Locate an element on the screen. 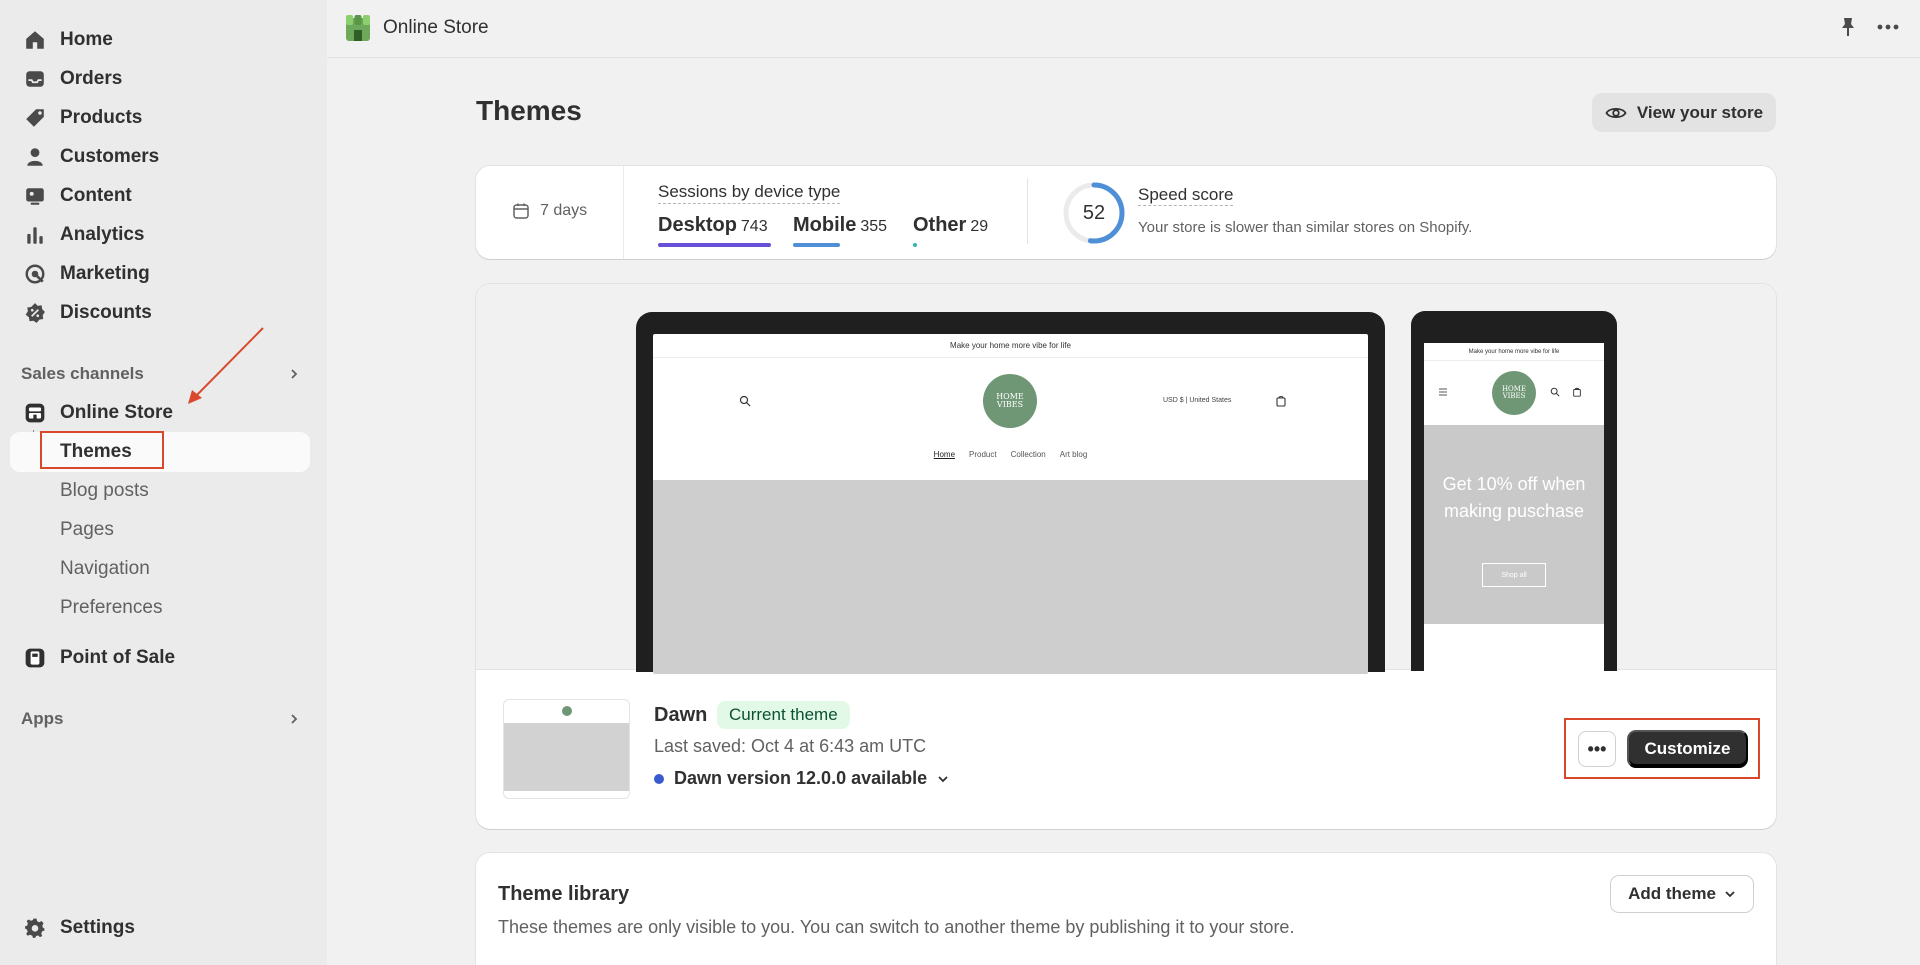 This screenshot has width=1920, height=965. thumbnail-logo is located at coordinates (567, 711).